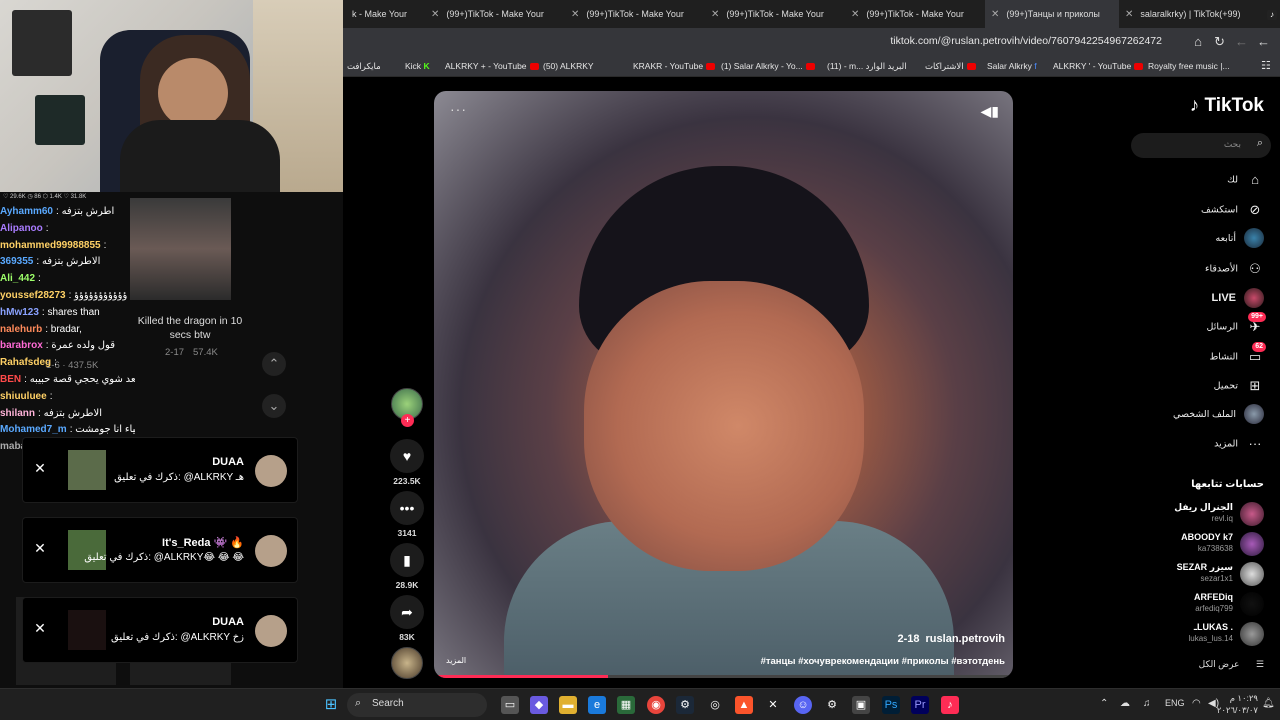  What do you see at coordinates (1238, 298) in the screenshot?
I see `nav-live: LIVE` at bounding box center [1238, 298].